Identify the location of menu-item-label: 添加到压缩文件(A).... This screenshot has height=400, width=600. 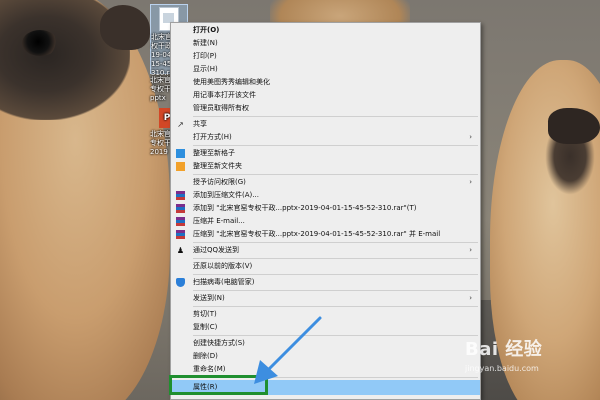
(226, 195).